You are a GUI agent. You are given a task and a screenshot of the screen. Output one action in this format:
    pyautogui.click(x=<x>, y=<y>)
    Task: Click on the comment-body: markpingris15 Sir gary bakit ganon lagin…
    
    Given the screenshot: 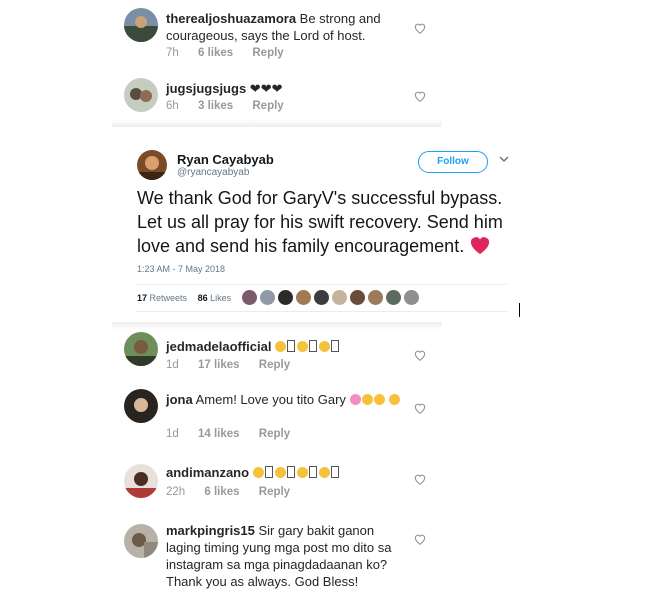 What is the action you would take?
    pyautogui.click(x=286, y=556)
    